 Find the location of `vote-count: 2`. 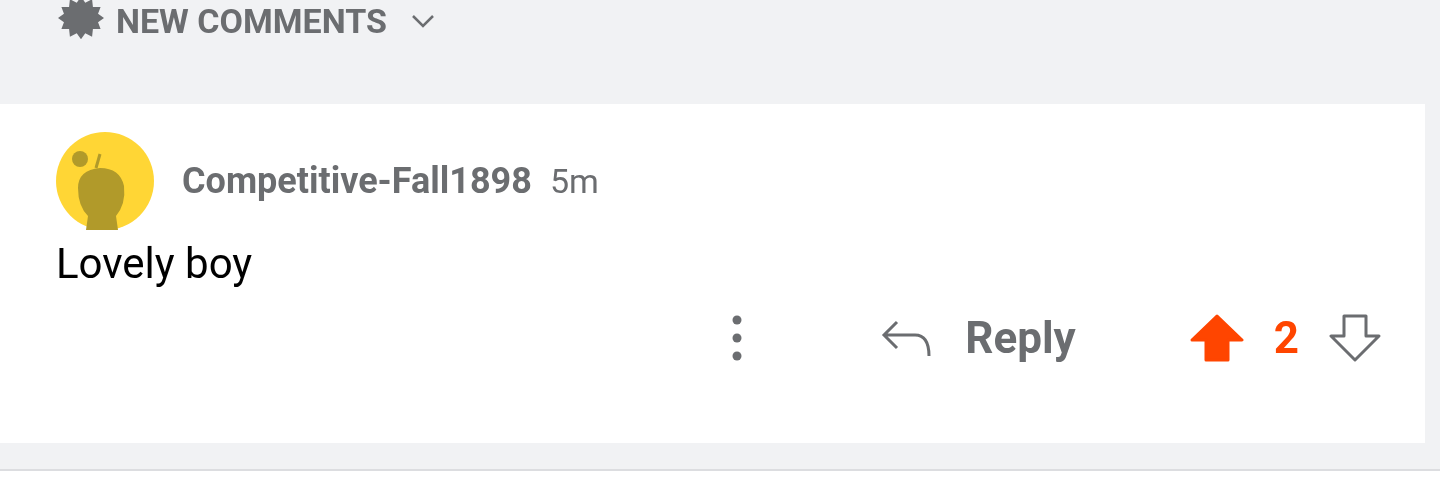

vote-count: 2 is located at coordinates (1286, 337).